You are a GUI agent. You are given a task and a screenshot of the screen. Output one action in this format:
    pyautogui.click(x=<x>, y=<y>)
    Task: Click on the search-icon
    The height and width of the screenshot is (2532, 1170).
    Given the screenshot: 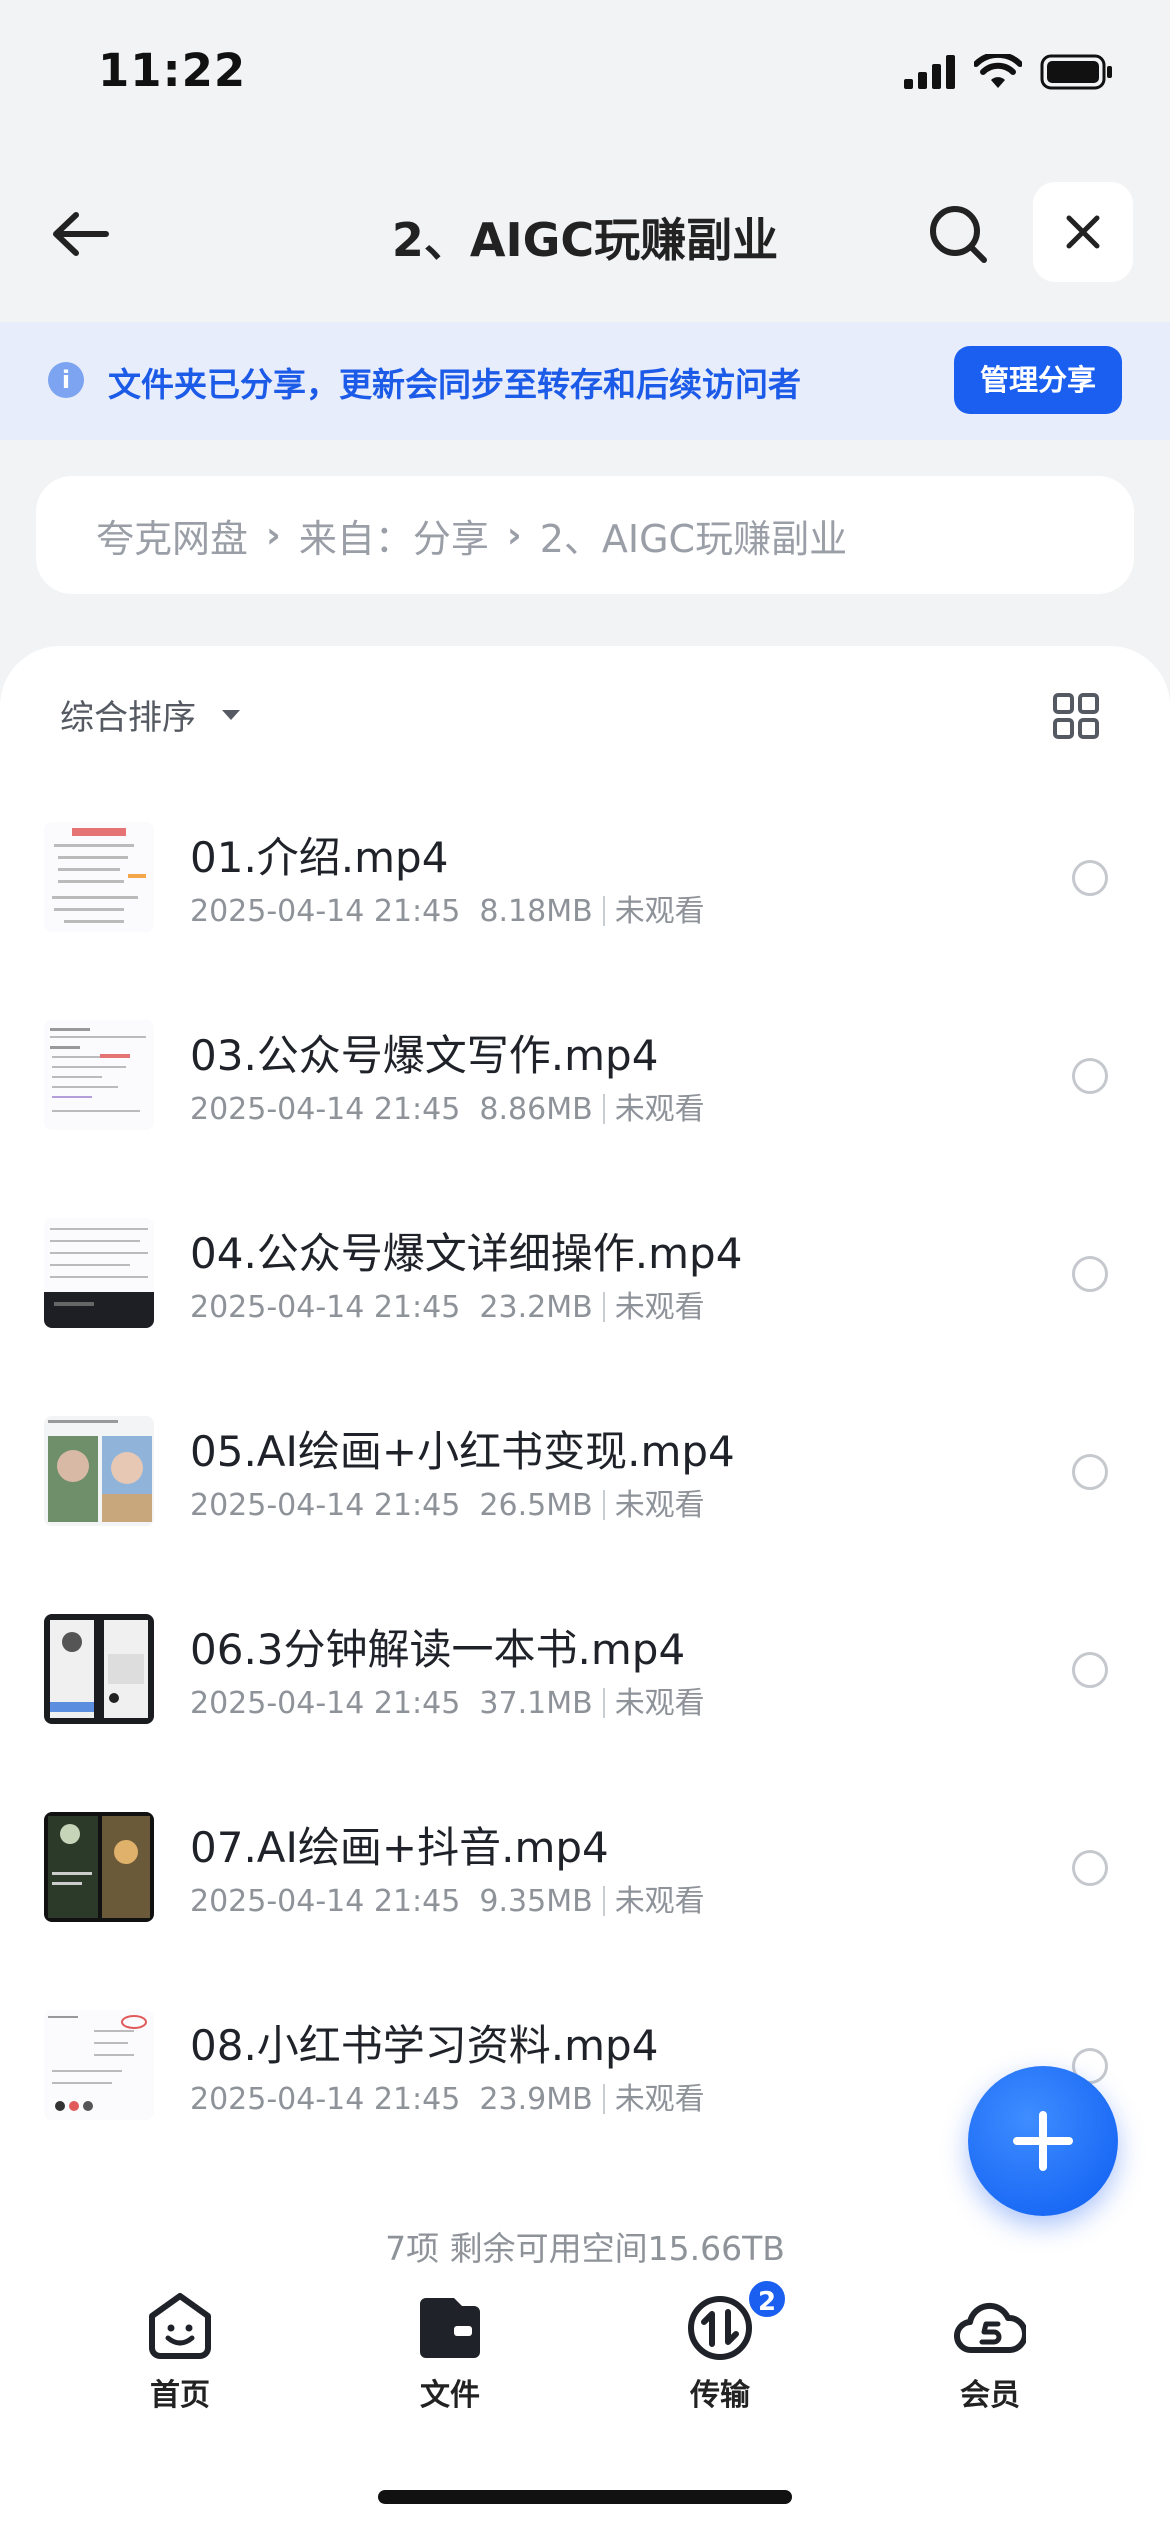 What is the action you would take?
    pyautogui.click(x=958, y=234)
    